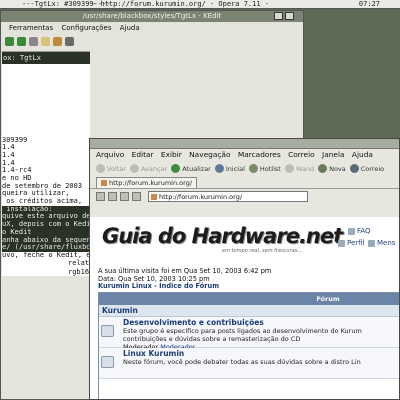 This screenshot has width=400, height=400. What do you see at coordinates (337, 168) in the screenshot?
I see `new-label: Nova` at bounding box center [337, 168].